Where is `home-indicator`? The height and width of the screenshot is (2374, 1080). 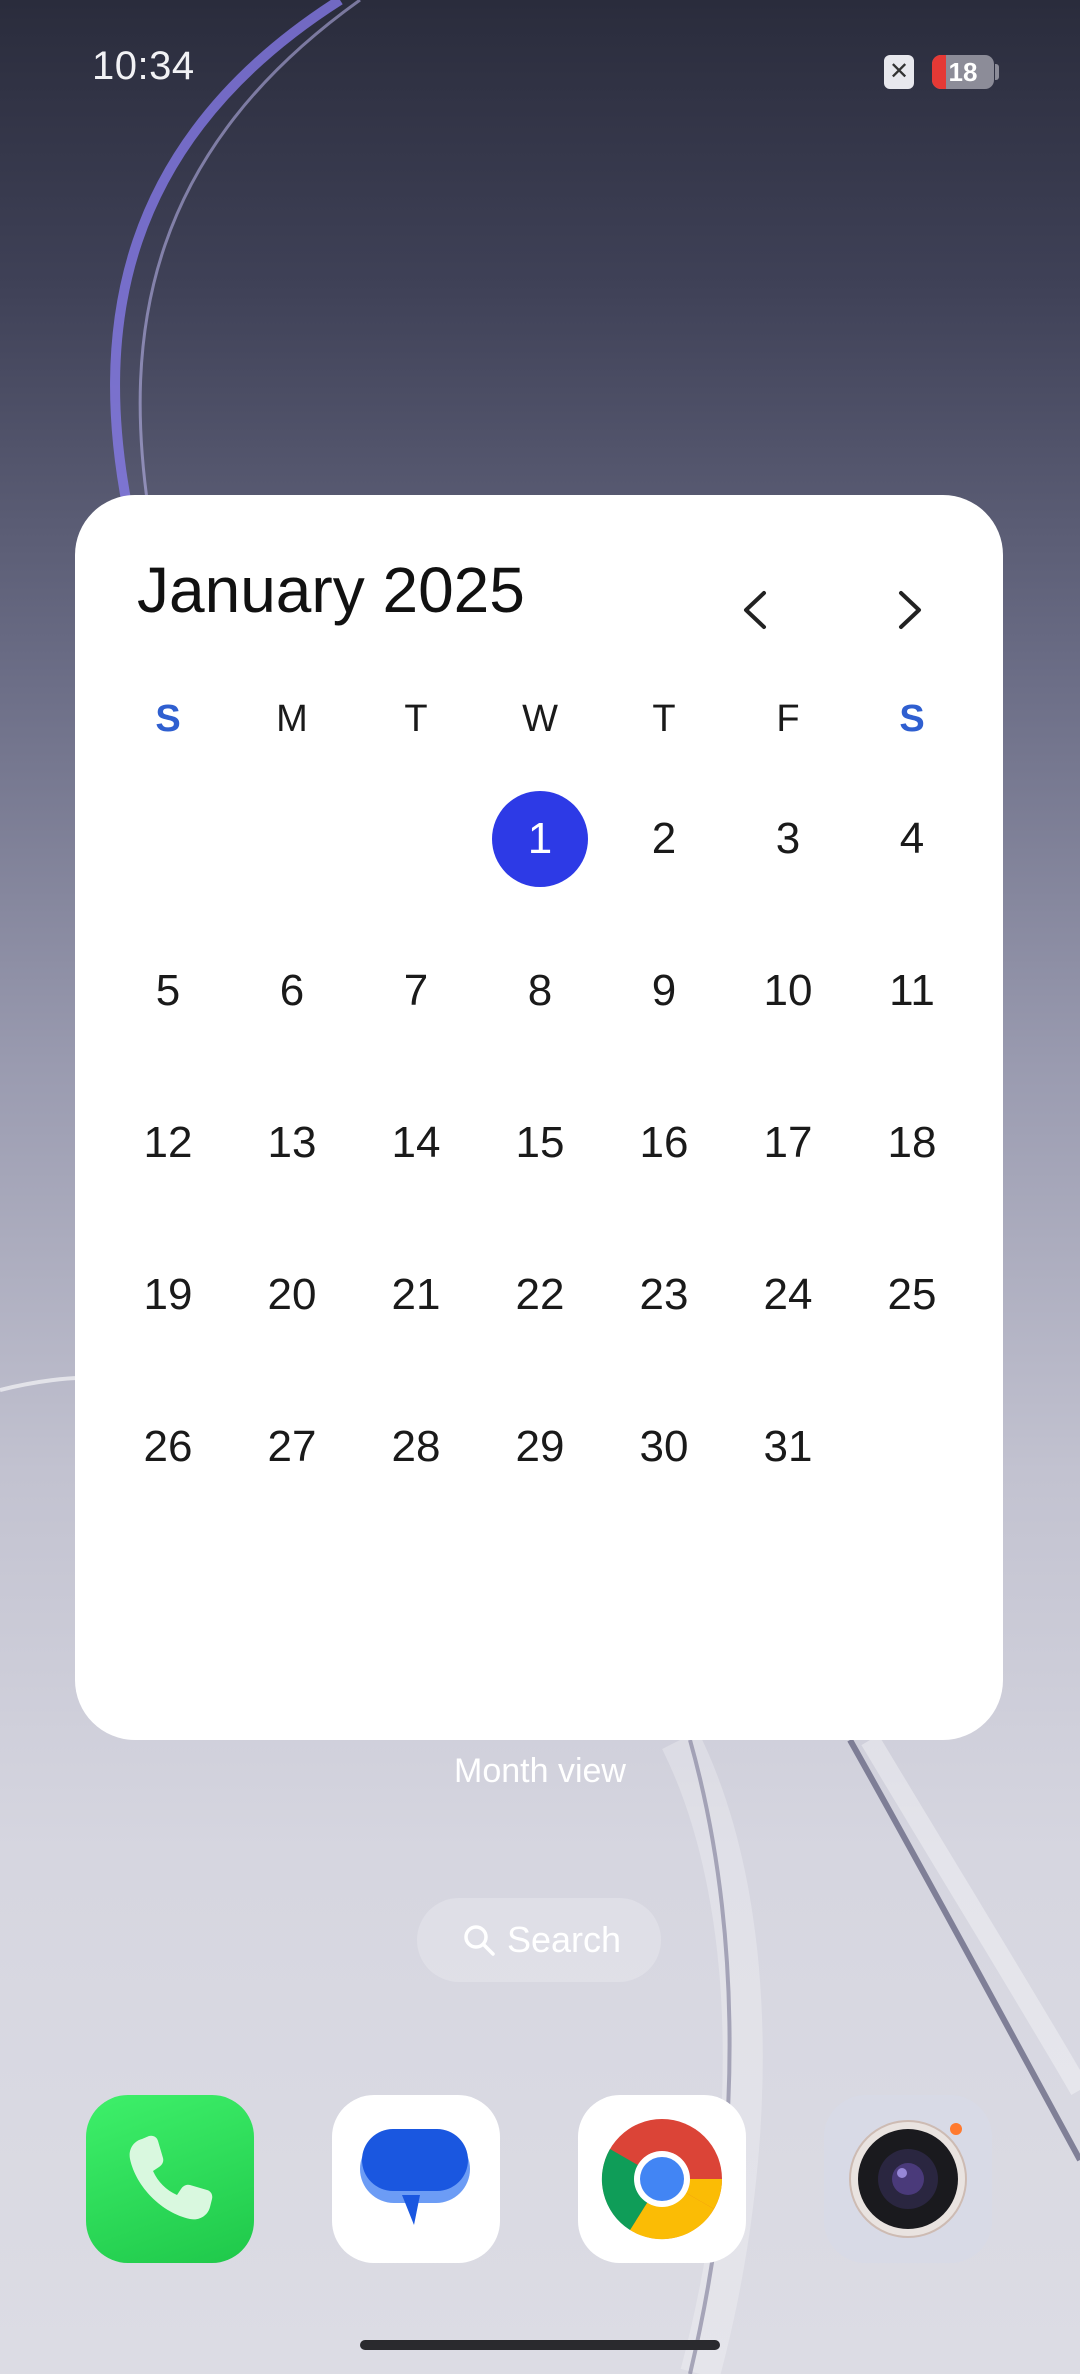
home-indicator is located at coordinates (540, 2345).